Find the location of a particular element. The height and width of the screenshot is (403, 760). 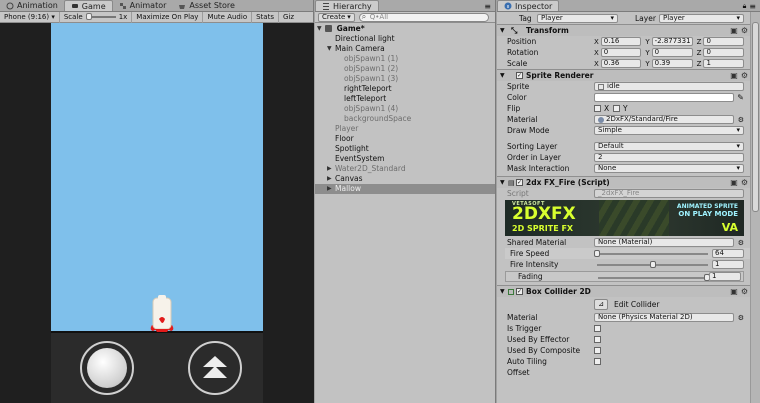

fx-fire-header: ▼ ▤ ✓ 2dx FX_Fire (Script) ▣ ⚙ is located at coordinates (623, 182).